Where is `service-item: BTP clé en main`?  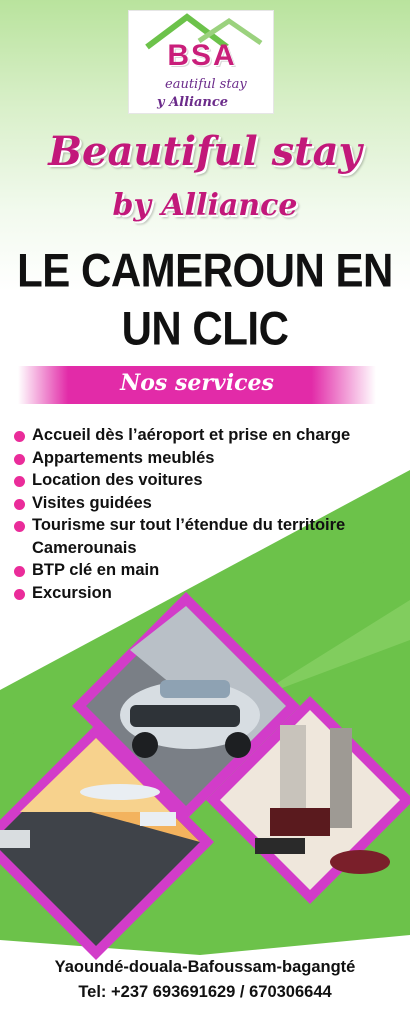 service-item: BTP clé en main is located at coordinates (209, 570).